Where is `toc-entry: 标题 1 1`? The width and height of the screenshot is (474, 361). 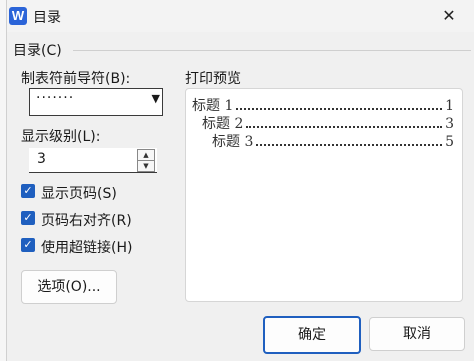 toc-entry: 标题 1 1 is located at coordinates (323, 104).